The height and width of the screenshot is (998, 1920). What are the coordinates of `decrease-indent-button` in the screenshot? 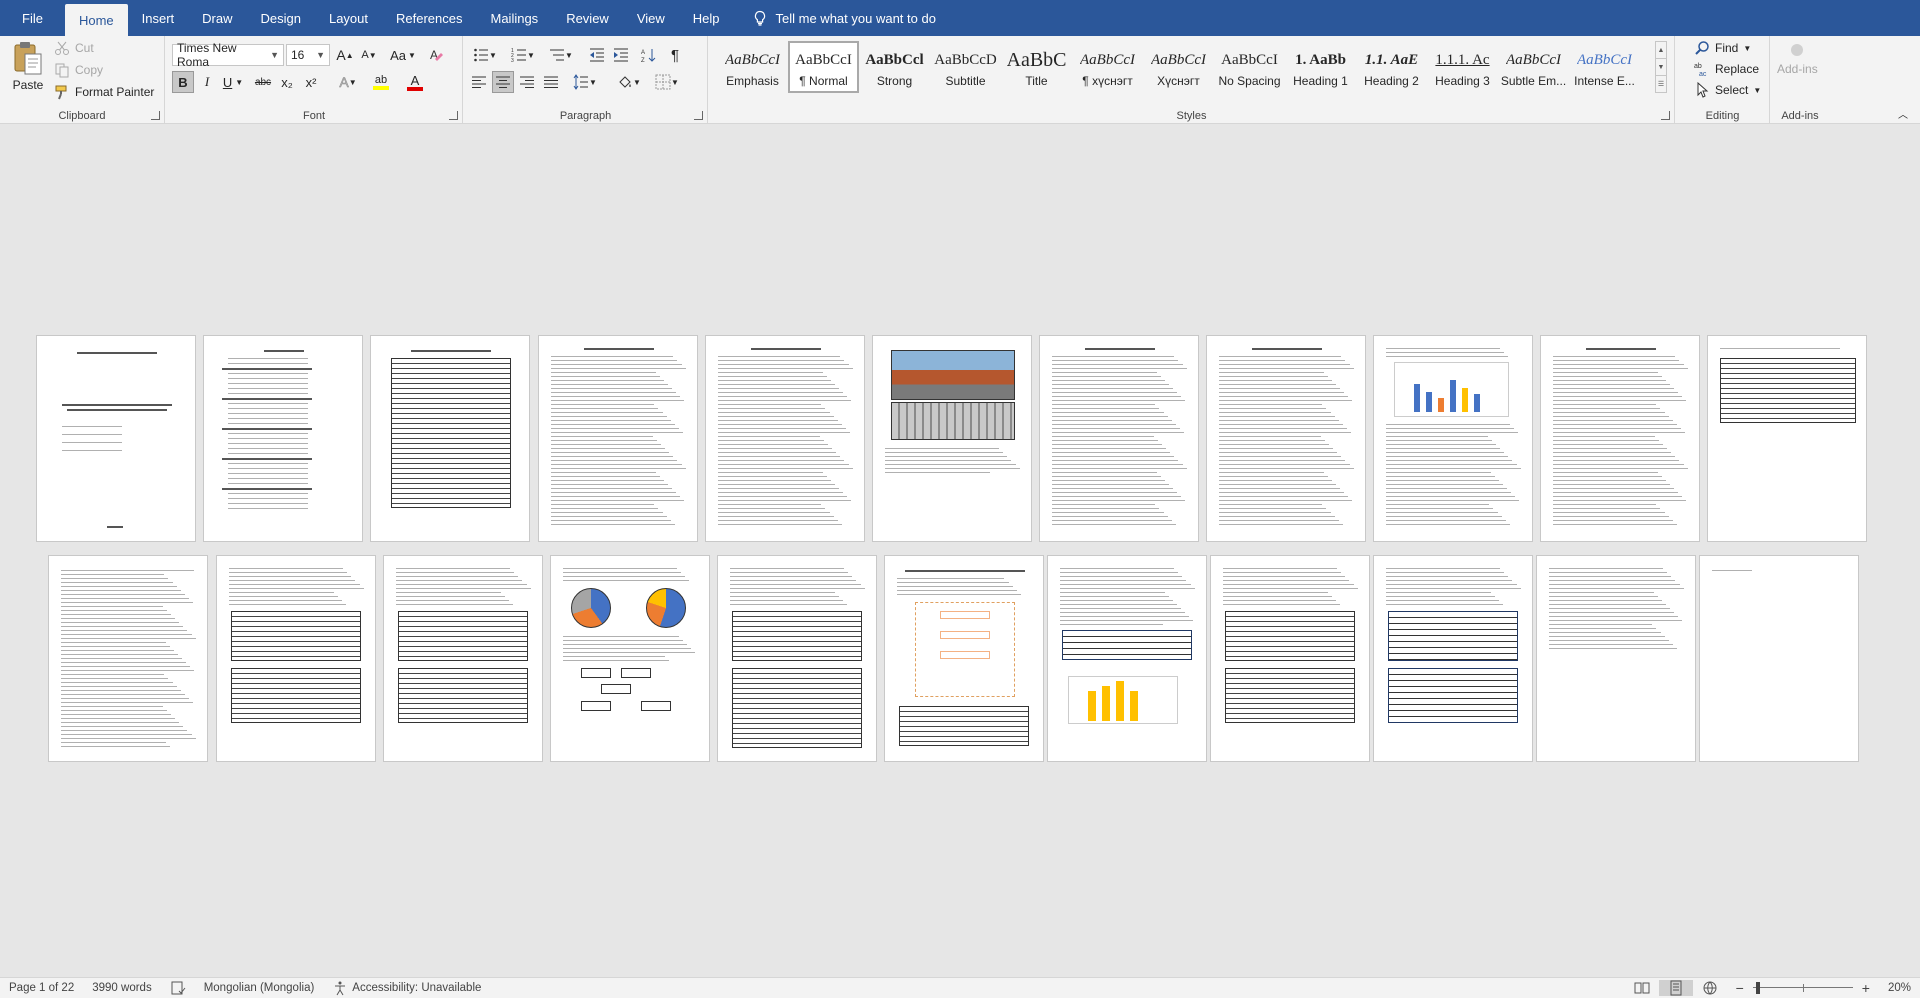 It's located at (597, 55).